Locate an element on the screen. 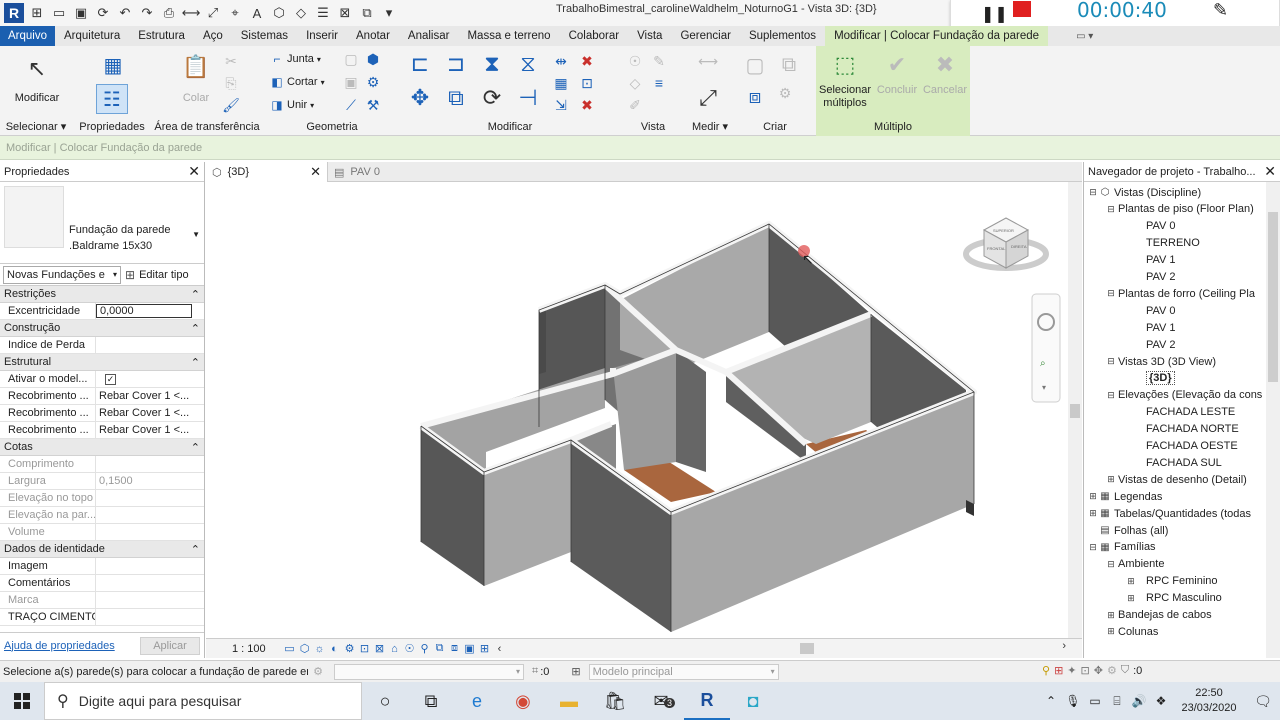  panel-label-select: Selecionar ▾ is located at coordinates (36, 126).